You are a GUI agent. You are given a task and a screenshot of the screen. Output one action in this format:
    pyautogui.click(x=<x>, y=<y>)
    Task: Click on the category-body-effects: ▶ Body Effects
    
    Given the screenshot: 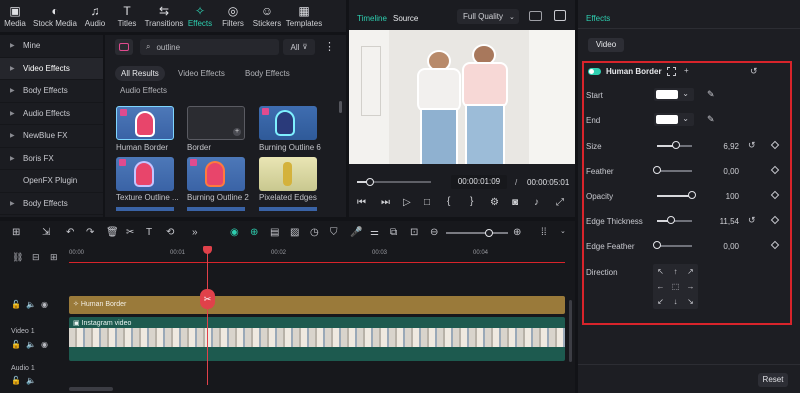 What is the action you would take?
    pyautogui.click(x=51, y=91)
    